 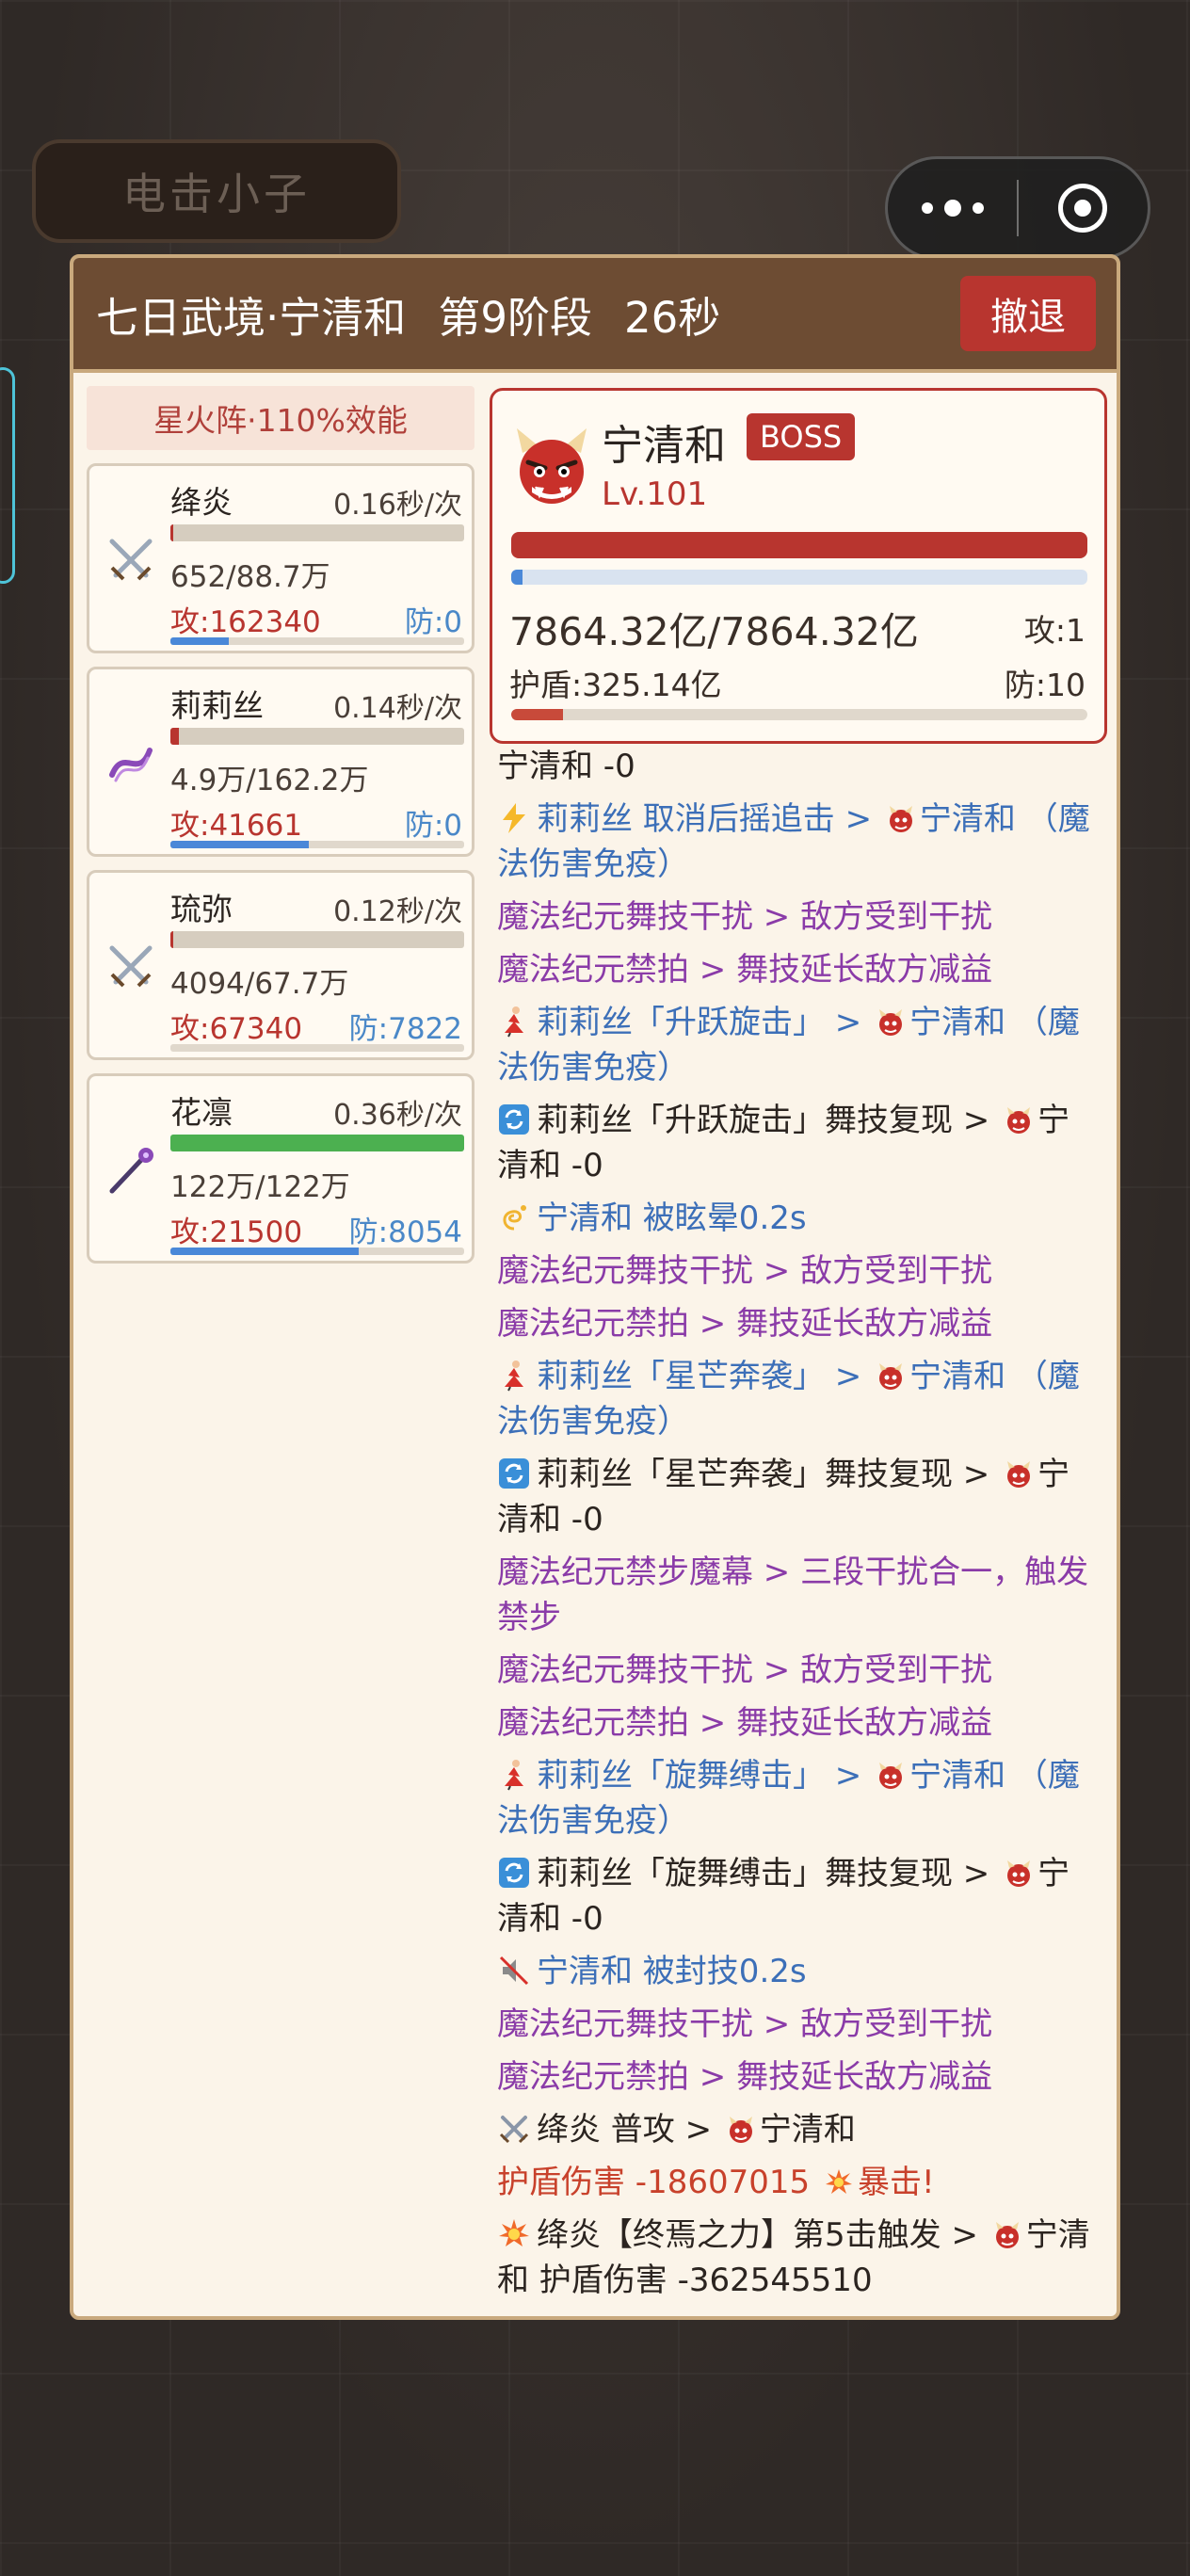 I want to click on log-line: 莉莉丝「升跃旋击」舞技复现 > 宁清和 -0, so click(x=784, y=1143).